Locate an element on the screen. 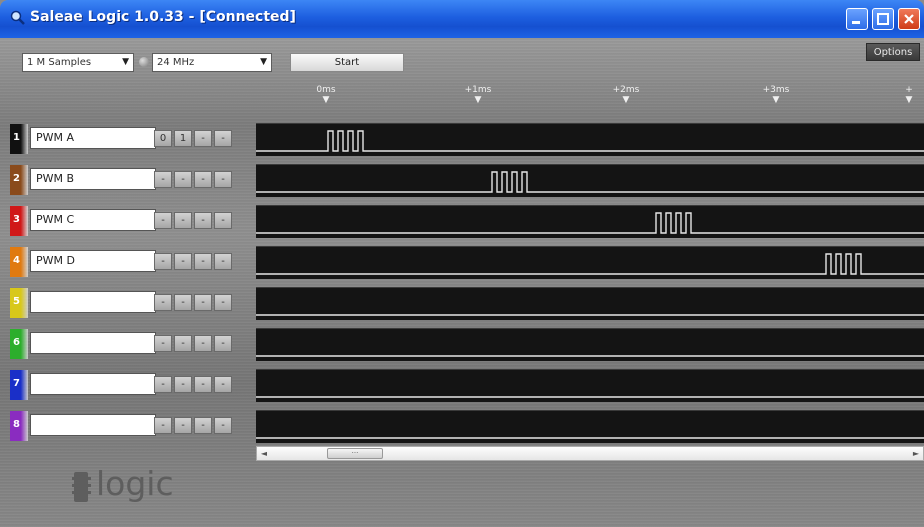 This screenshot has width=924, height=527. tick-label: + is located at coordinates (909, 90).